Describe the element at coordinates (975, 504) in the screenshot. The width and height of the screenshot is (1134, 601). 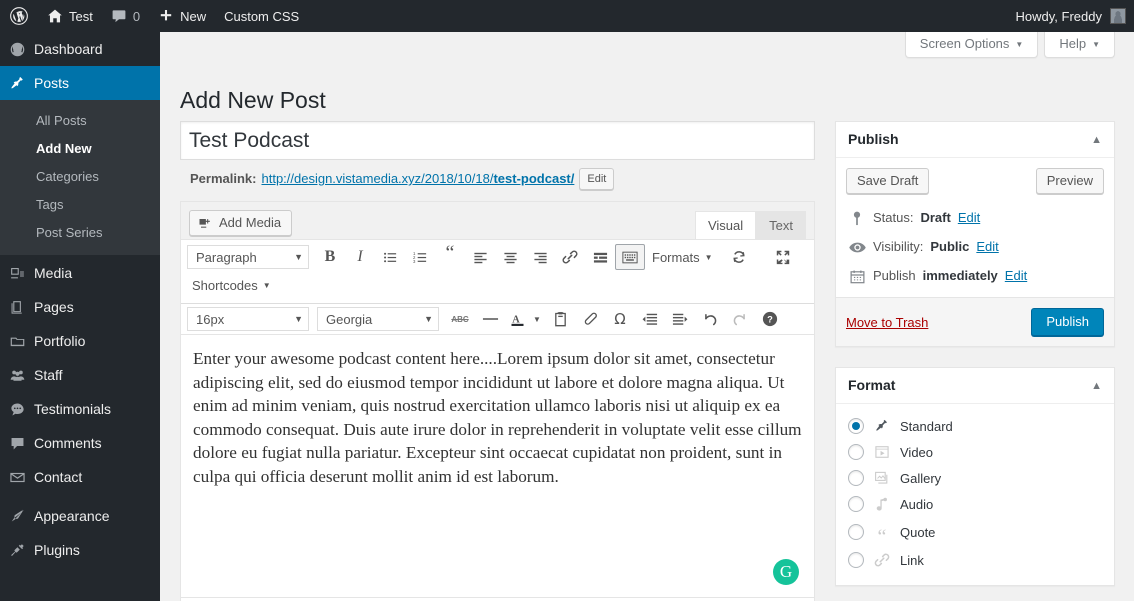
I see `format-option-audio: Audio` at that location.